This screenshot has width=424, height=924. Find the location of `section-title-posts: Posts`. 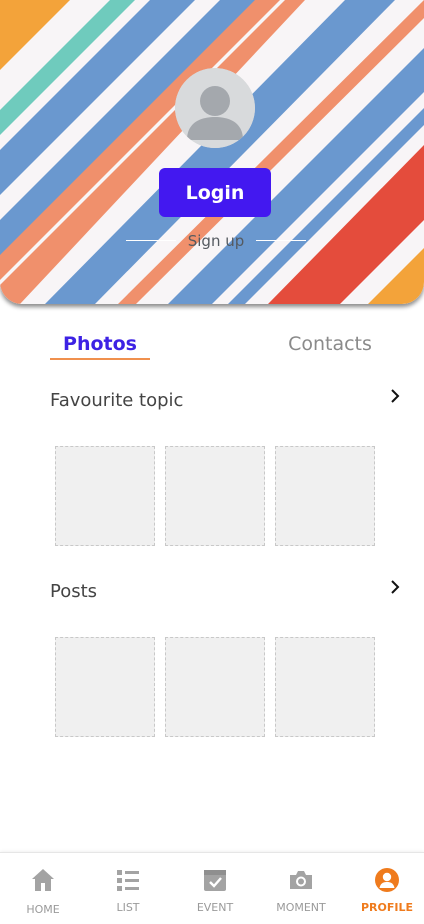

section-title-posts: Posts is located at coordinates (74, 591).